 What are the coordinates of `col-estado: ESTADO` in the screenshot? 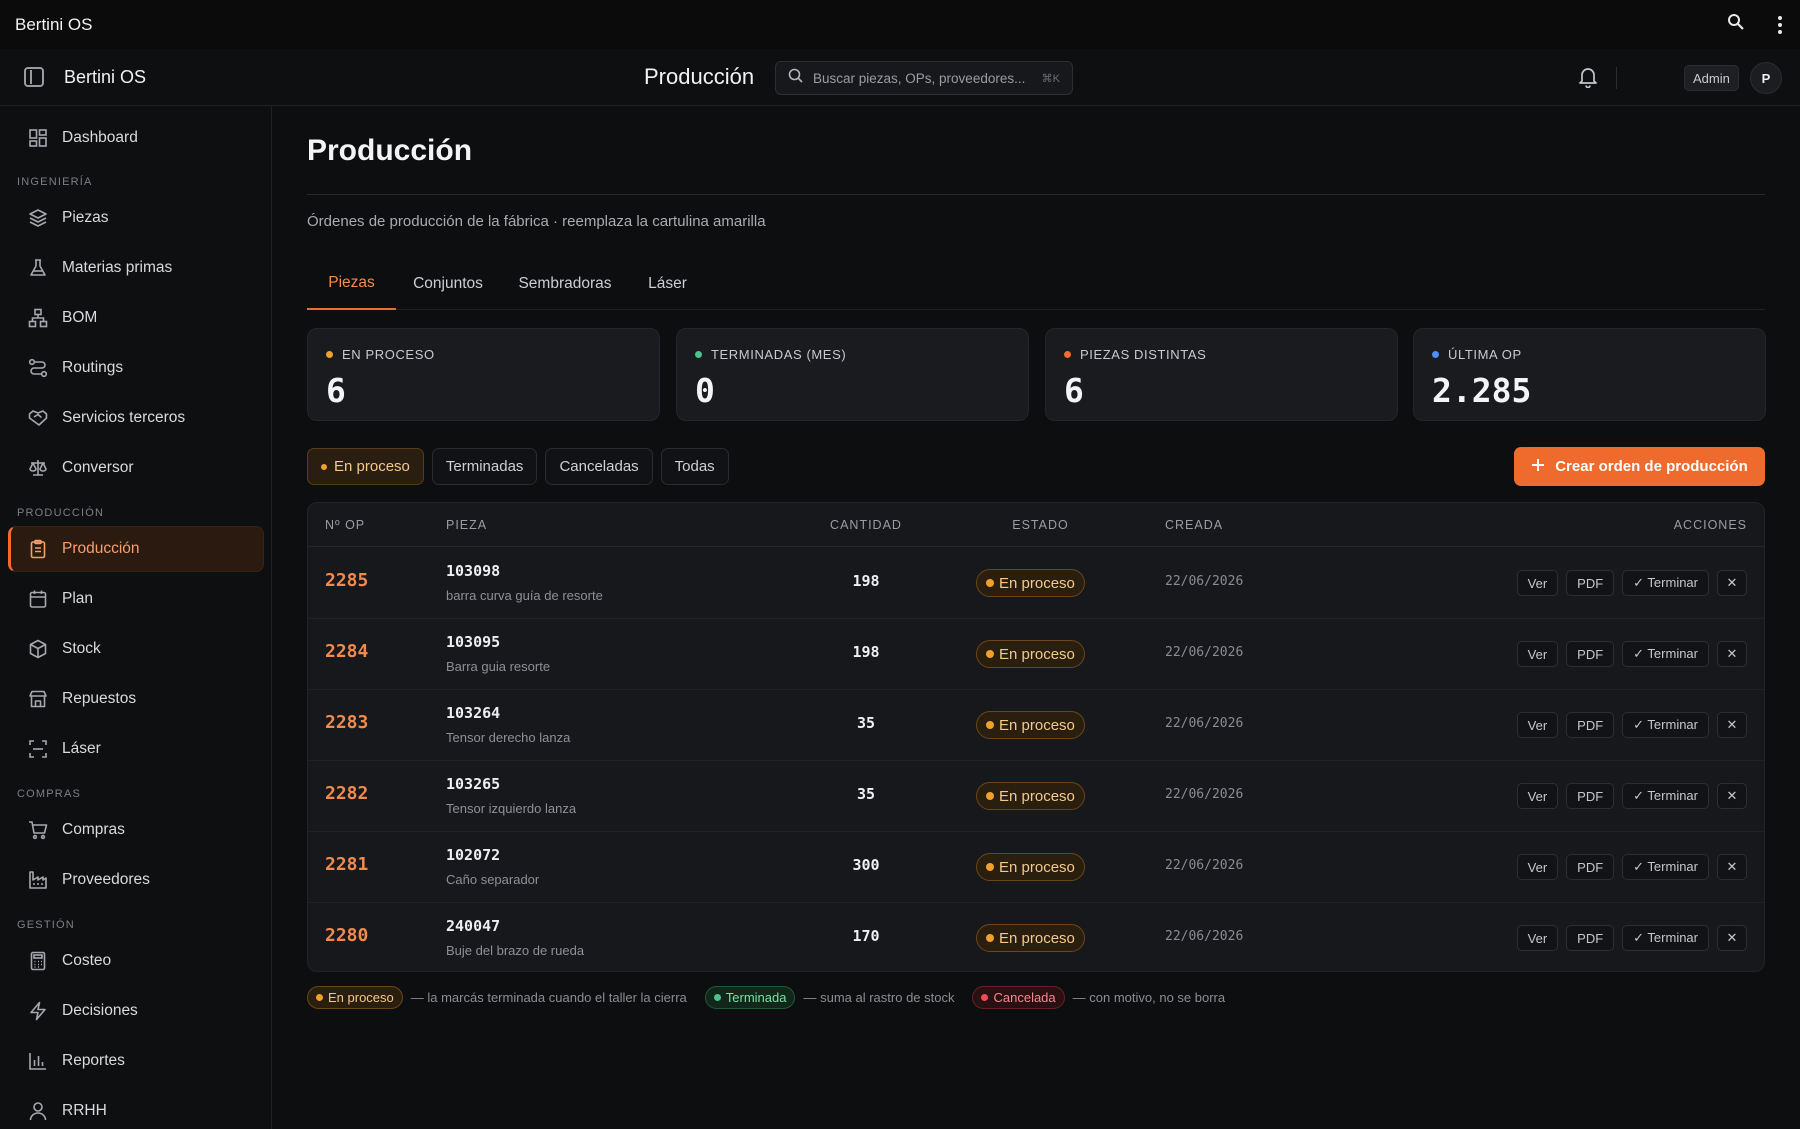 It's located at (1040, 525).